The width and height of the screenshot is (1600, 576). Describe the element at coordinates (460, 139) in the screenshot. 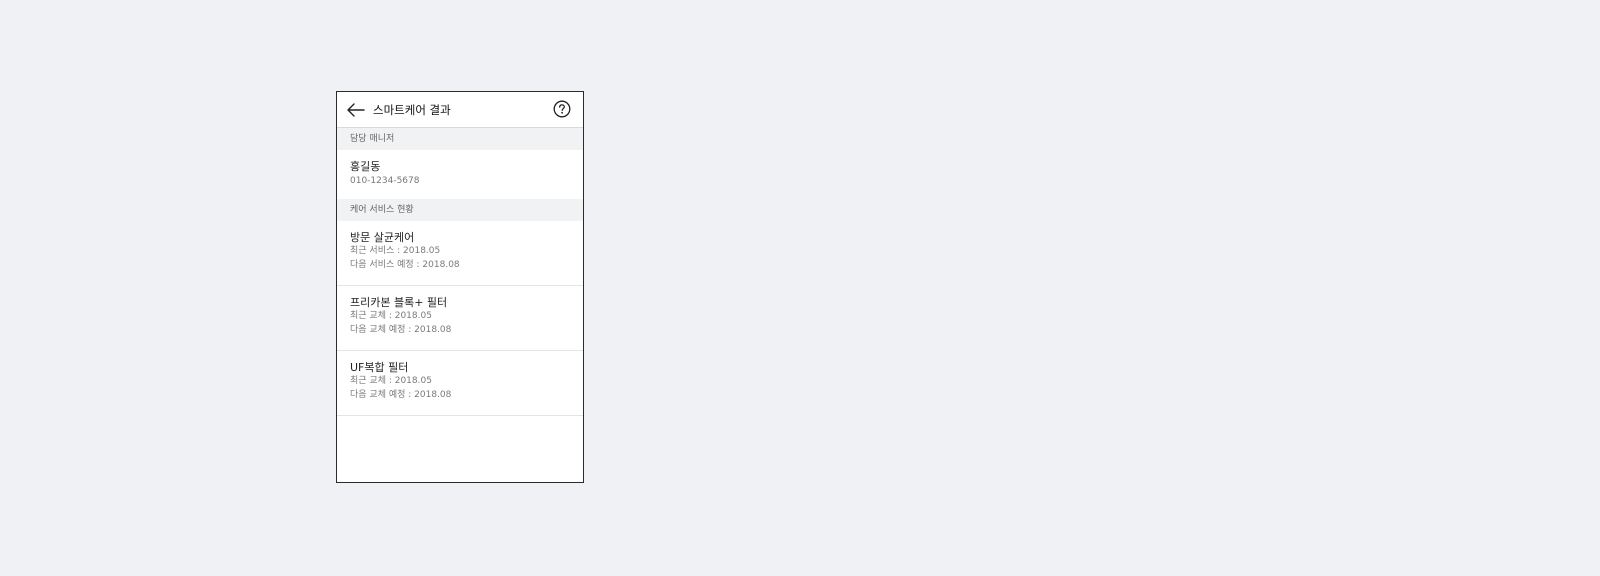

I see `manager-section-header: 담당 매니저` at that location.